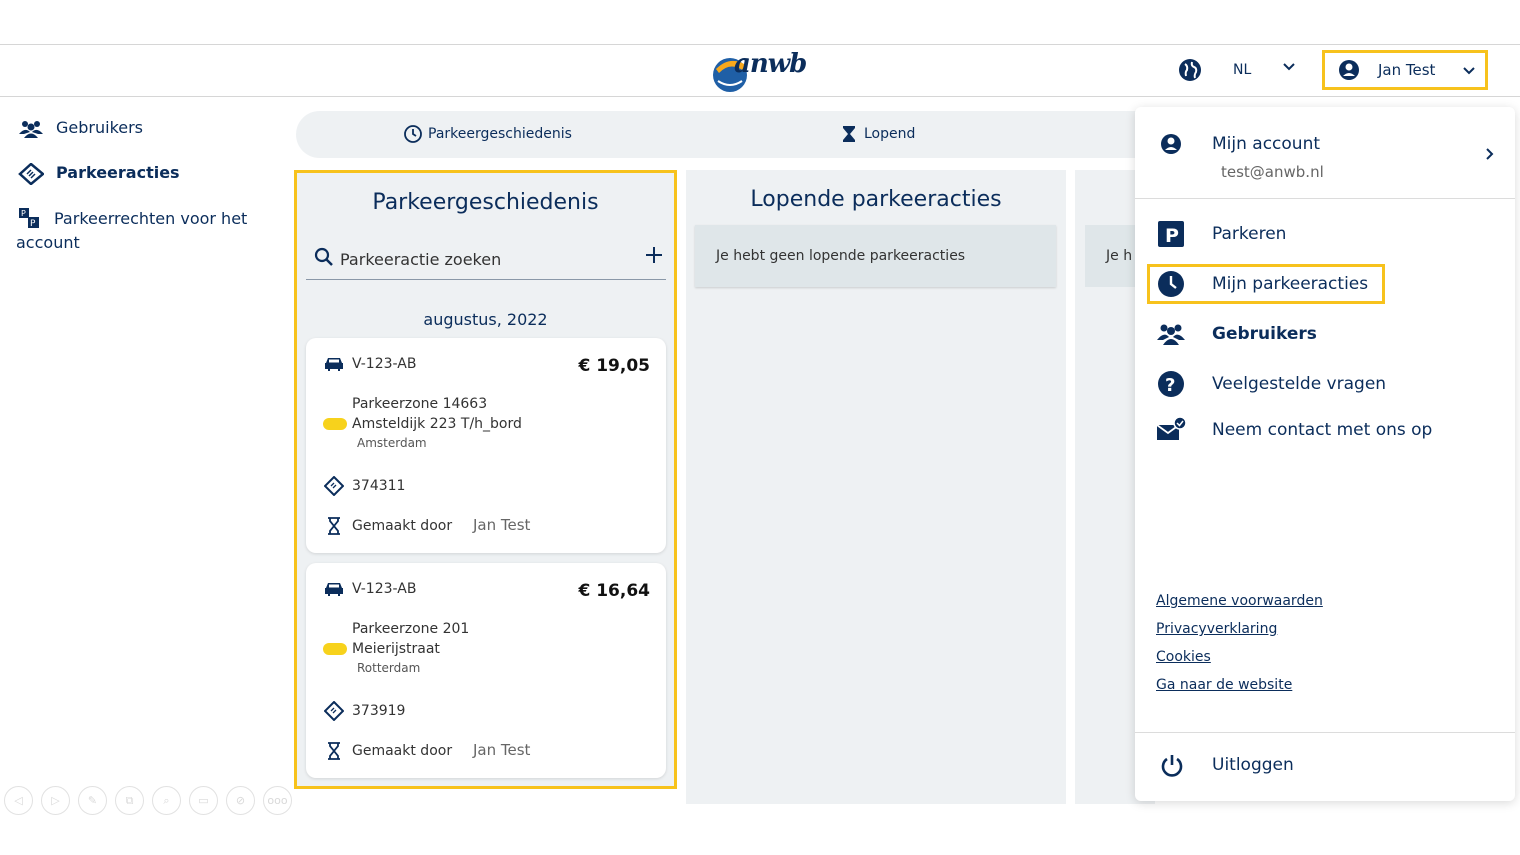 The width and height of the screenshot is (1520, 855). What do you see at coordinates (1239, 601) in the screenshot?
I see `link-terms: Algemene voorwaarden` at bounding box center [1239, 601].